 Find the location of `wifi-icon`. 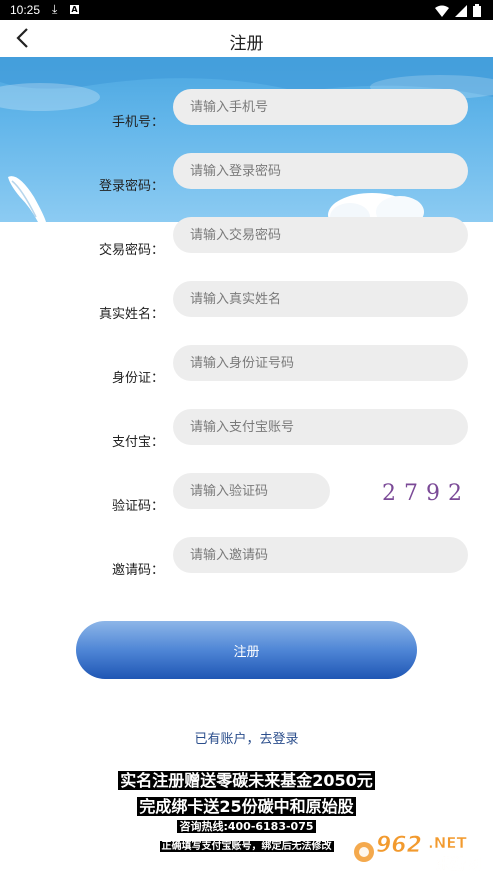

wifi-icon is located at coordinates (442, 11).